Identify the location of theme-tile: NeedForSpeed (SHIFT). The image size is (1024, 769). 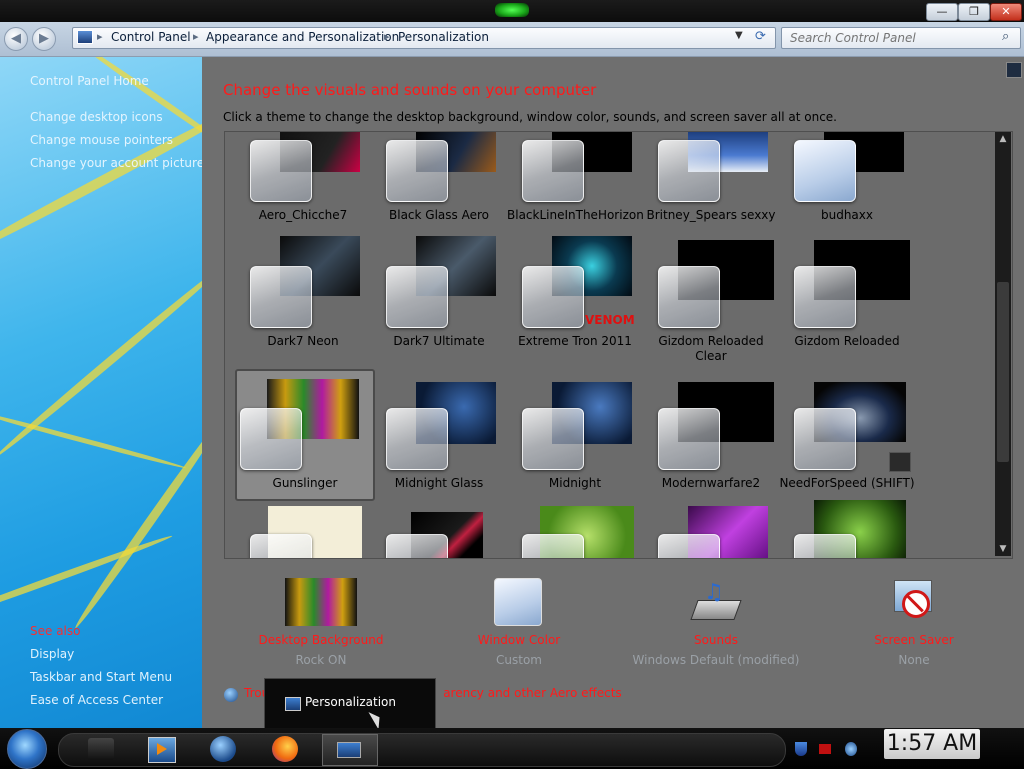
(847, 446).